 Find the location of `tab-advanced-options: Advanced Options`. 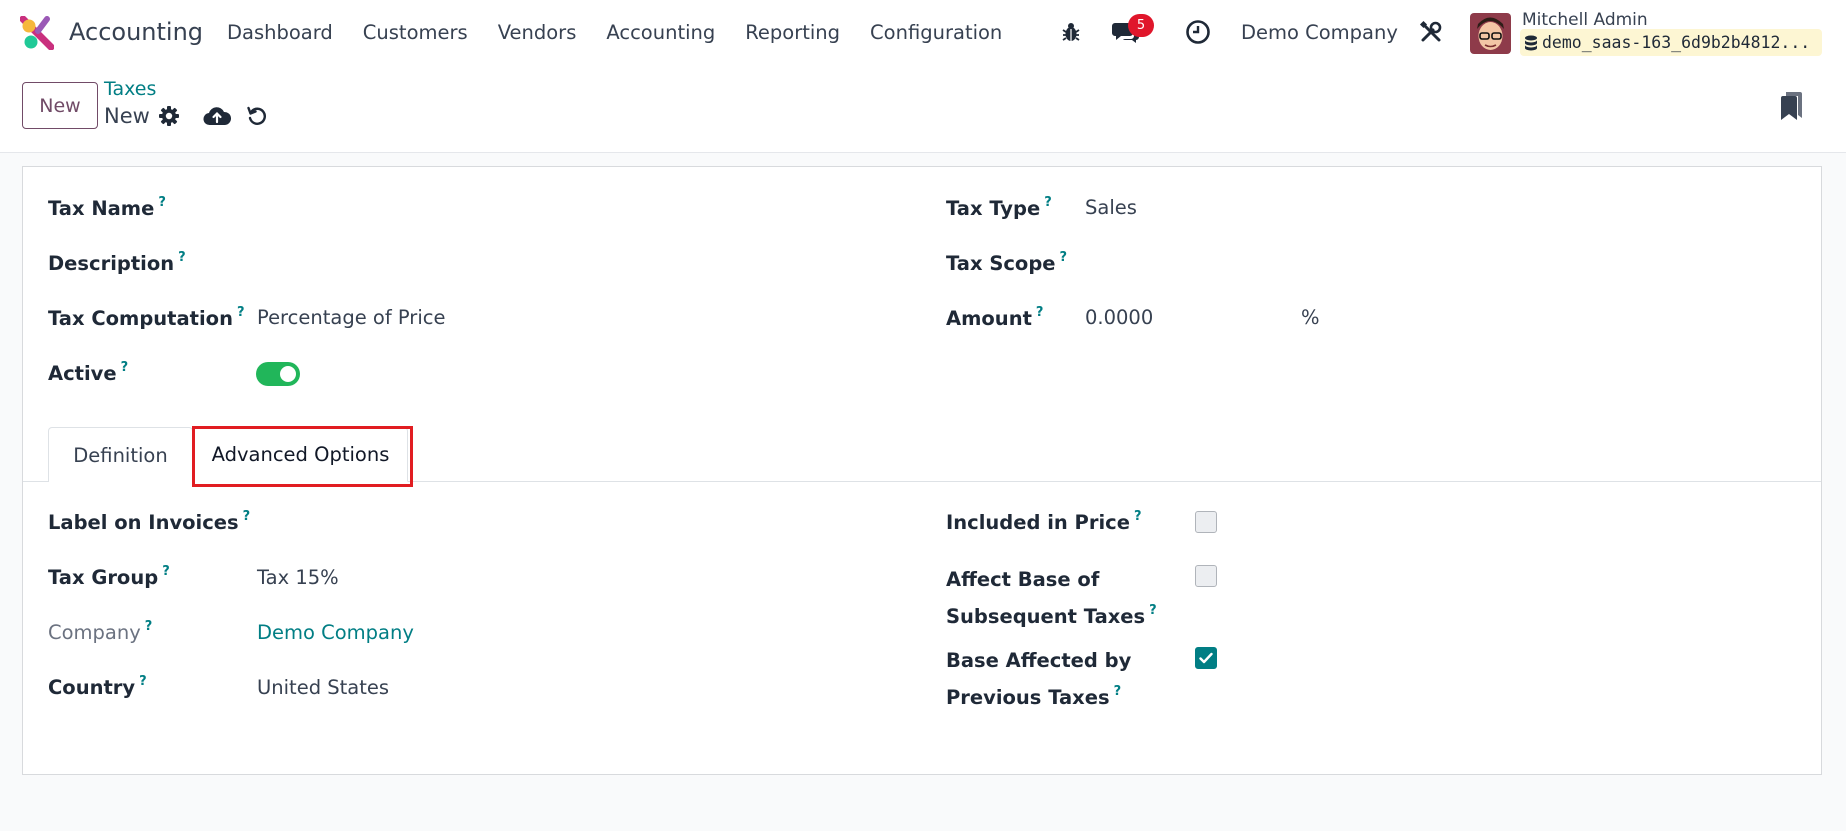

tab-advanced-options: Advanced Options is located at coordinates (300, 454).